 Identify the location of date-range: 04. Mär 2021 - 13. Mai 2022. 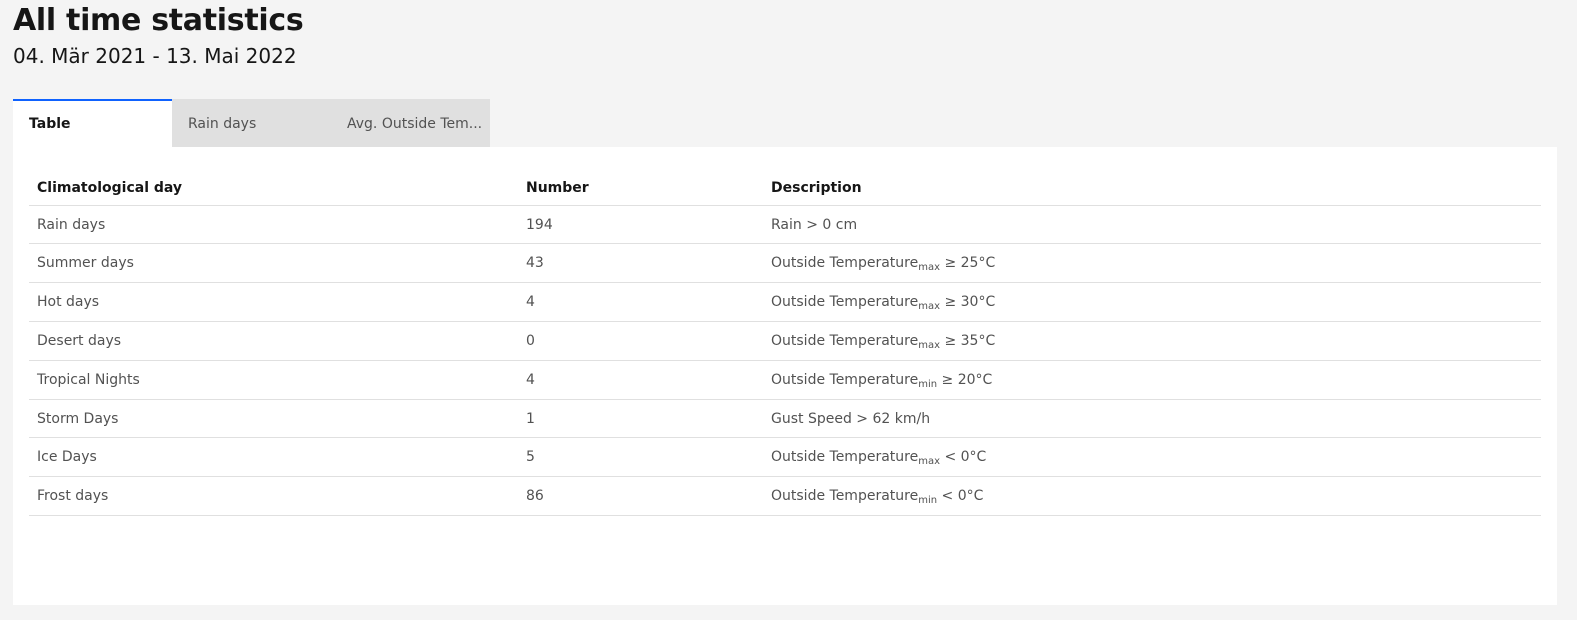
(155, 56).